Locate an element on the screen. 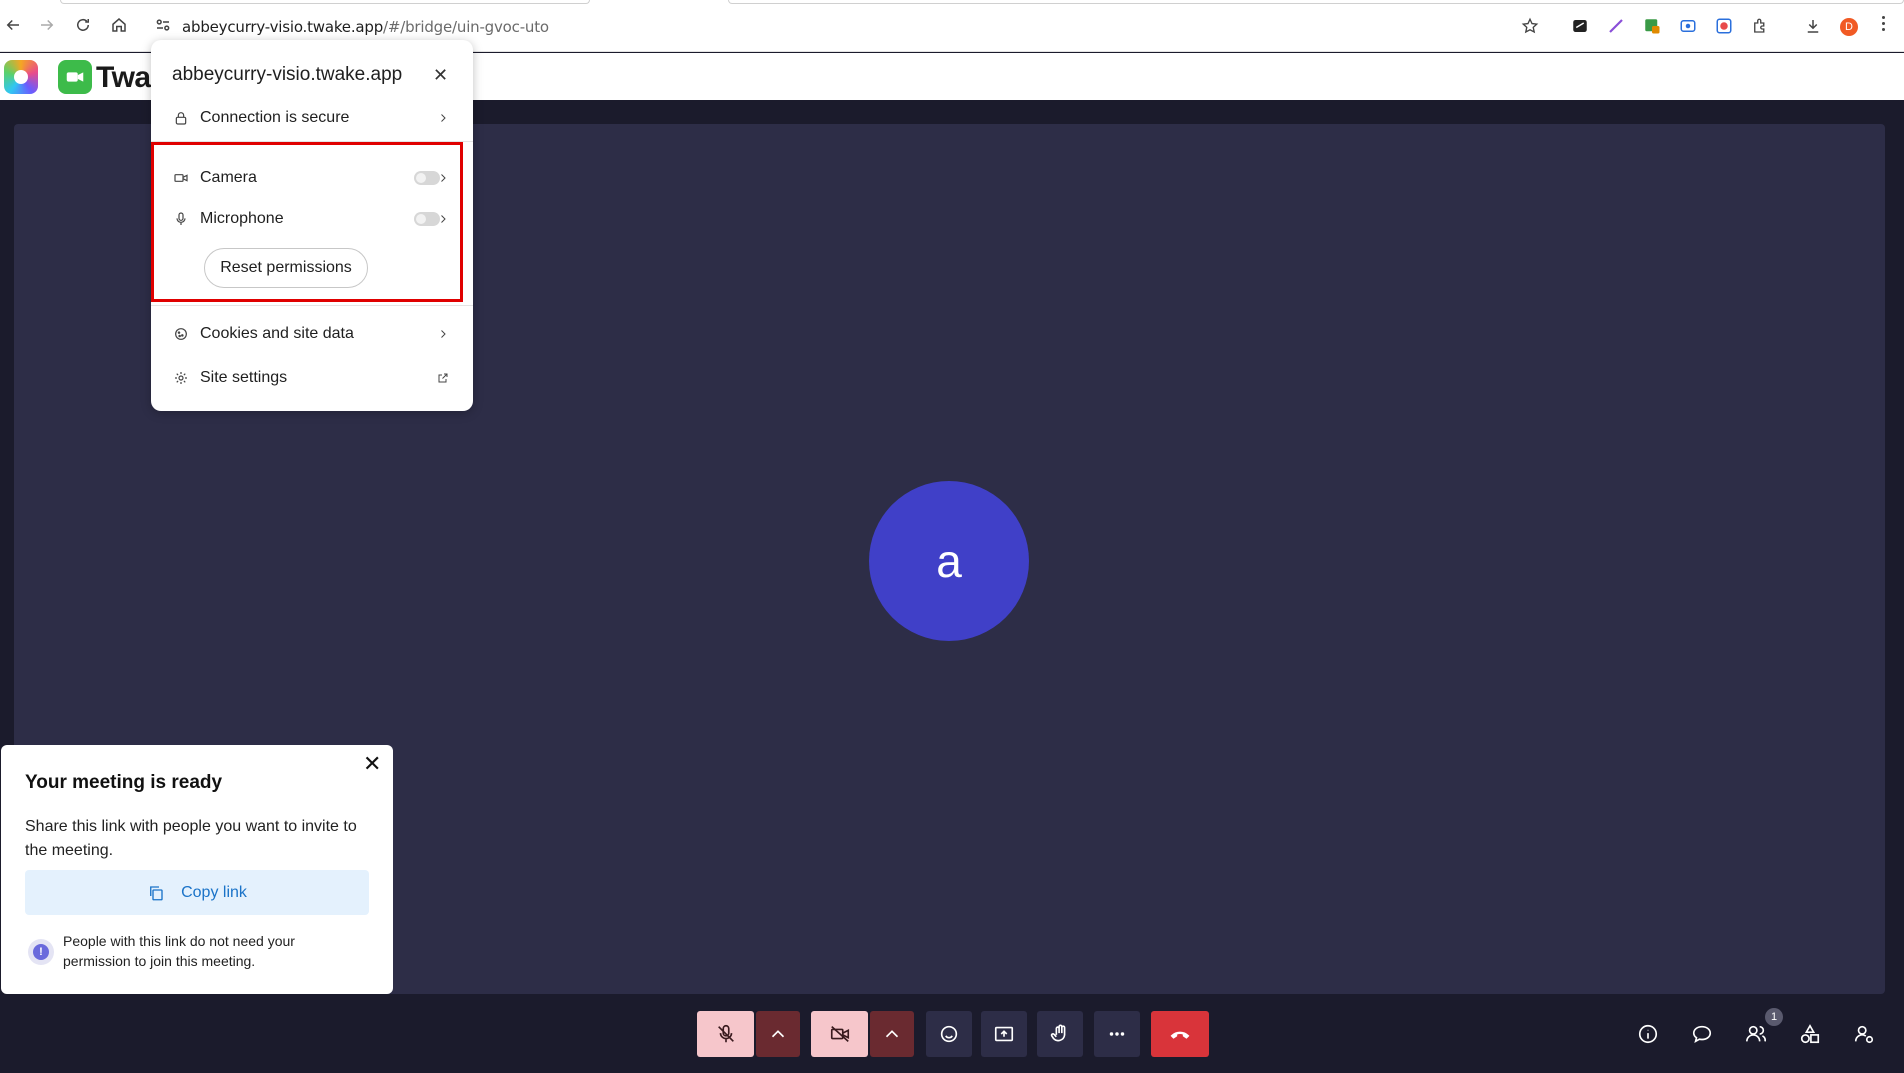 This screenshot has height=1073, width=1904. extensions-puzzle-icon is located at coordinates (1760, 26).